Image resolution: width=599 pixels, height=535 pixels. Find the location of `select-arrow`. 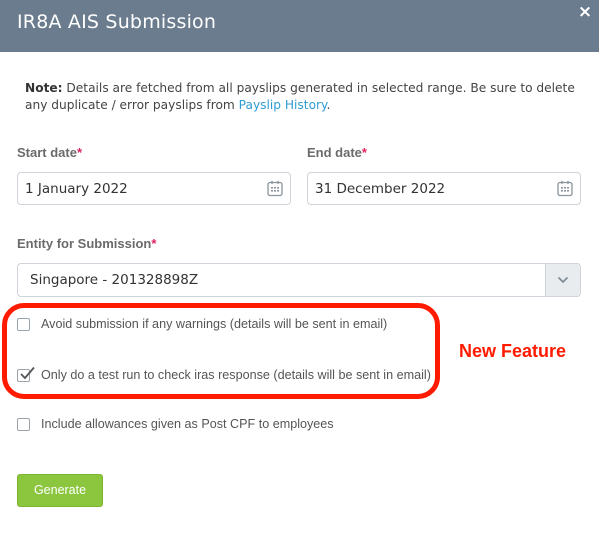

select-arrow is located at coordinates (562, 280).